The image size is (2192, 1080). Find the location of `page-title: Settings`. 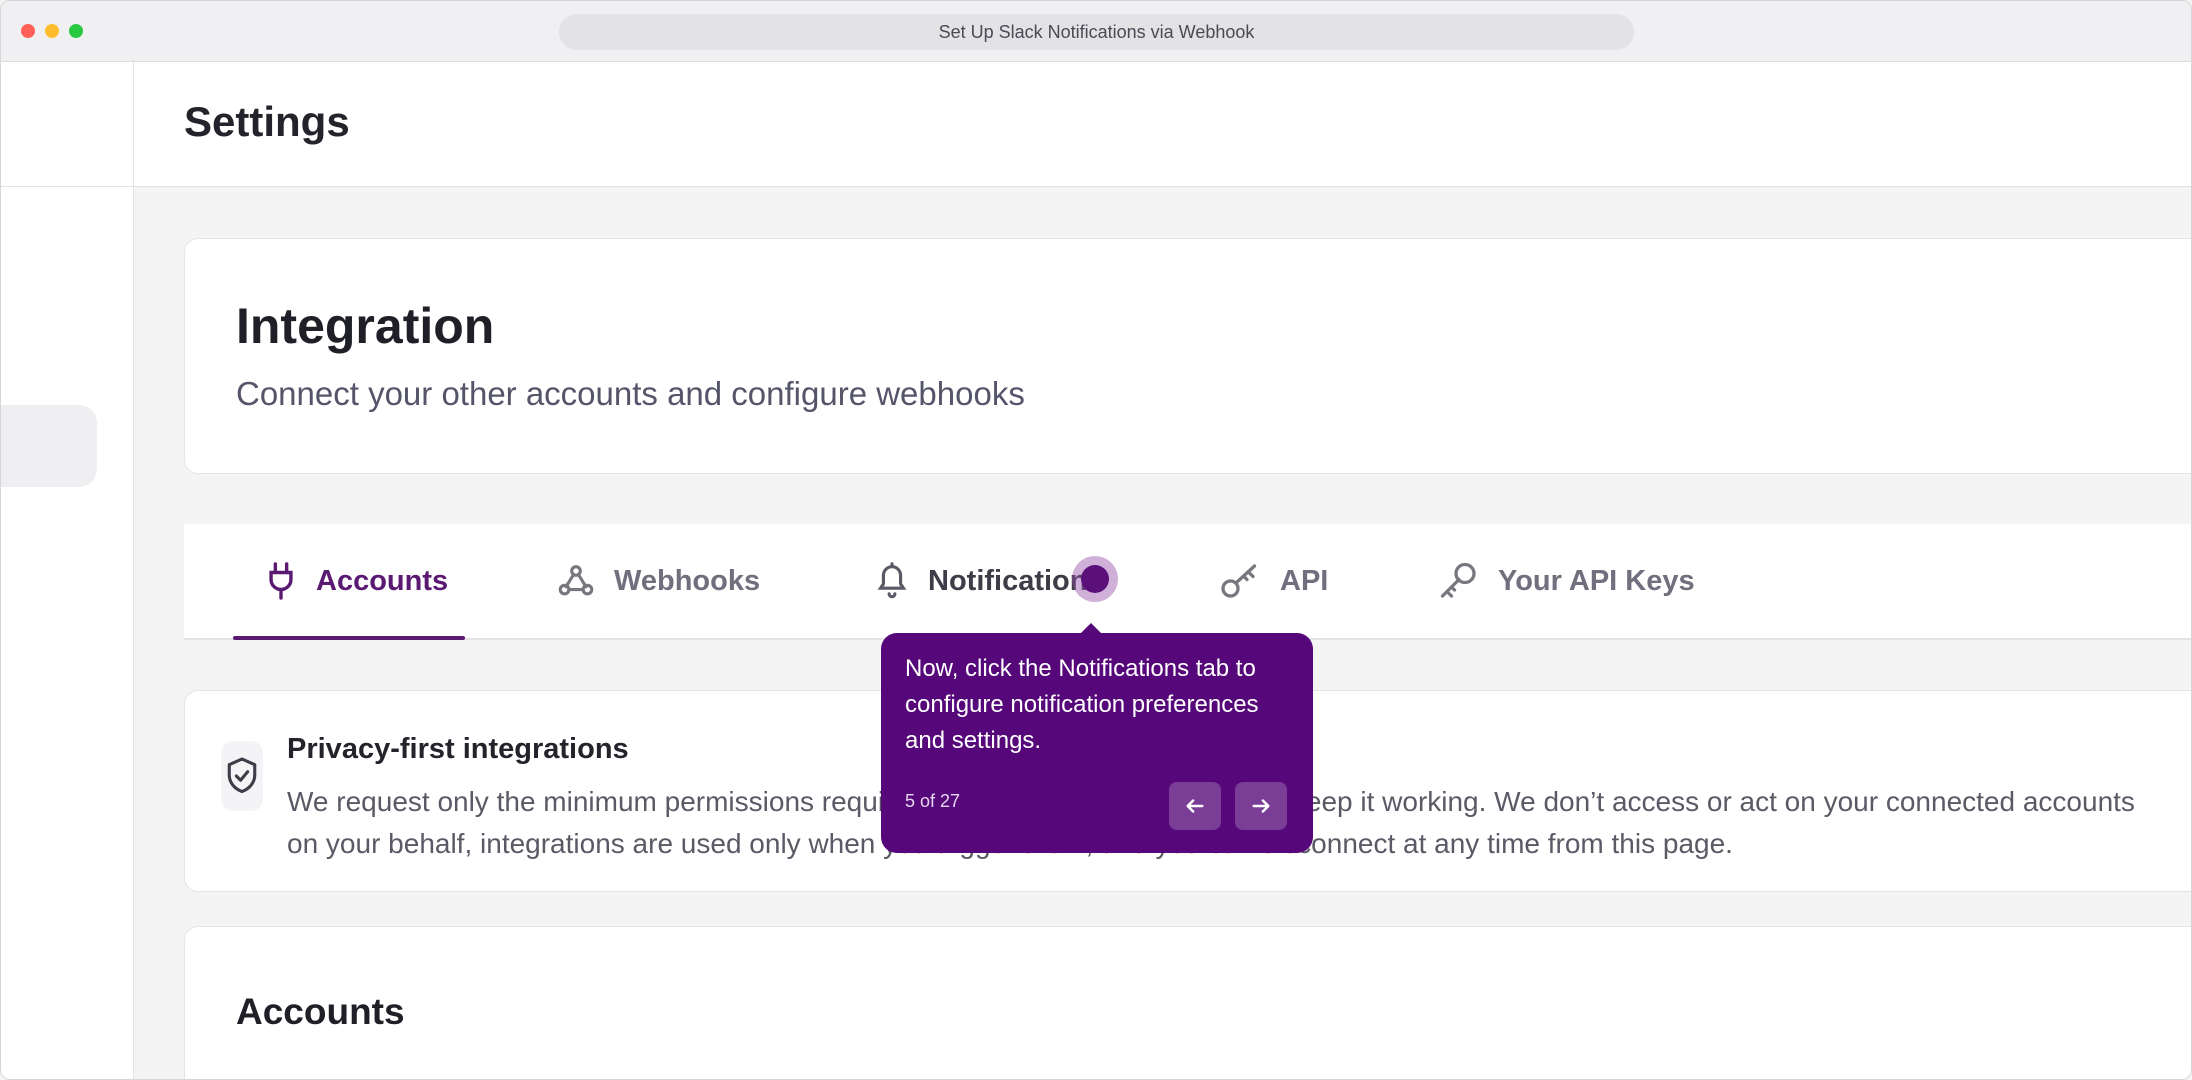

page-title: Settings is located at coordinates (267, 121).